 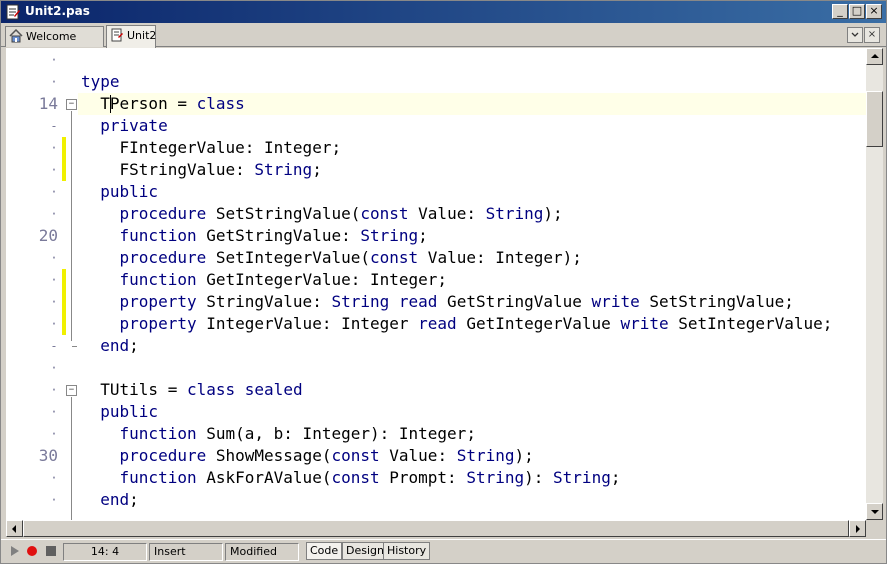 What do you see at coordinates (48, 235) in the screenshot?
I see `line-number: 20` at bounding box center [48, 235].